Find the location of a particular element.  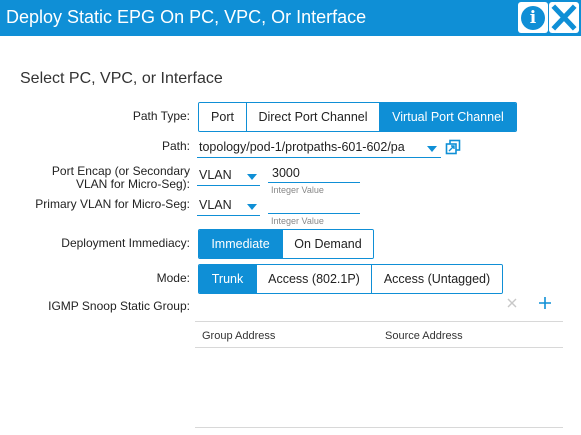

primary-vlan-hint: Integer Value is located at coordinates (297, 221).